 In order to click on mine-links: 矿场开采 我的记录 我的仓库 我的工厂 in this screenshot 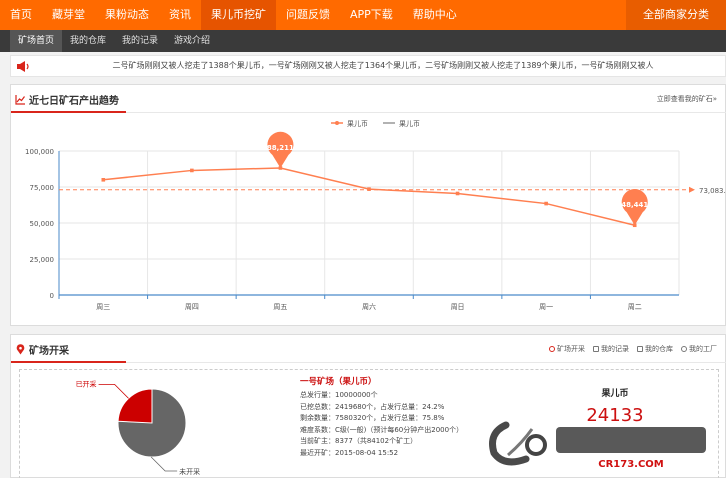, I will do `click(633, 349)`.